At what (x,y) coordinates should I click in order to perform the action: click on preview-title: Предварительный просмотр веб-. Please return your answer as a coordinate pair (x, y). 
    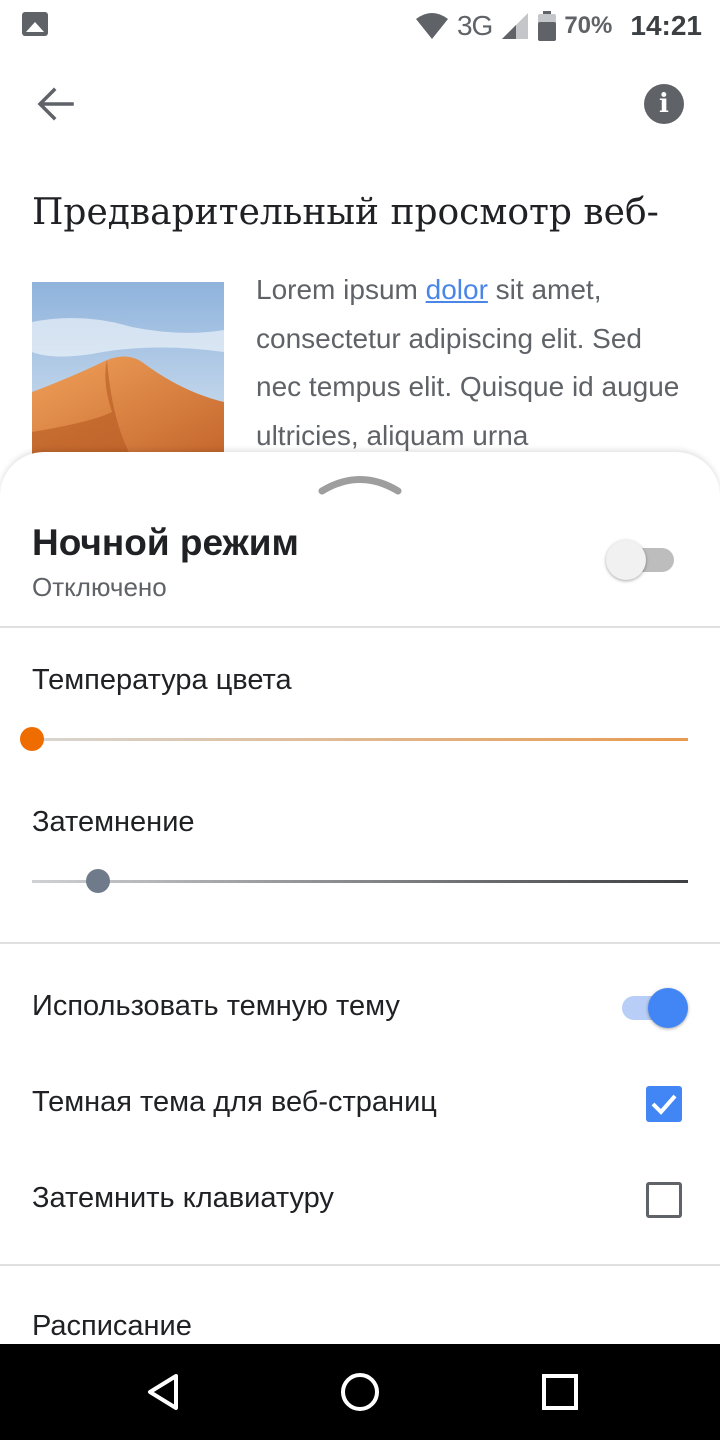
    Looking at the image, I should click on (345, 212).